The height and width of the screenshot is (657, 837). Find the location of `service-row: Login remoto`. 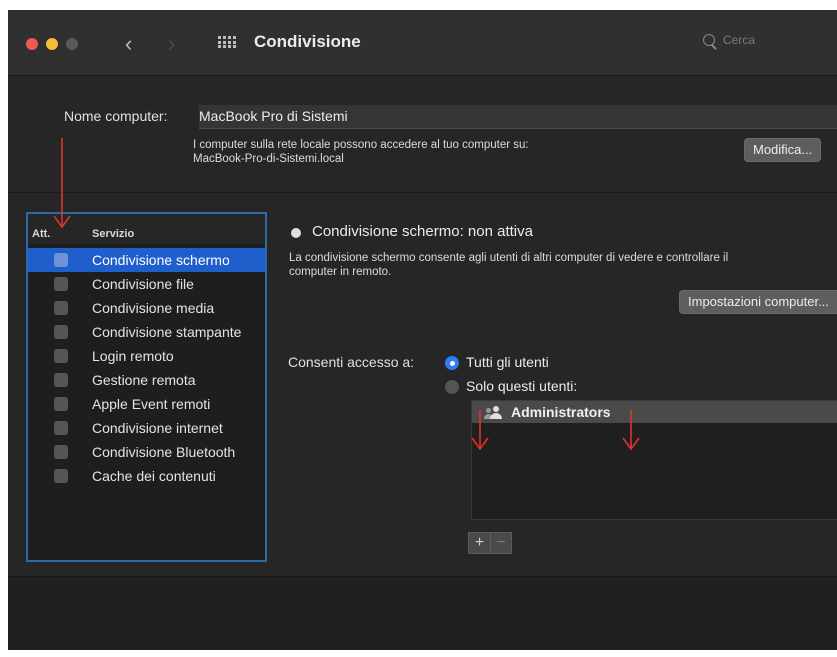

service-row: Login remoto is located at coordinates (146, 356).